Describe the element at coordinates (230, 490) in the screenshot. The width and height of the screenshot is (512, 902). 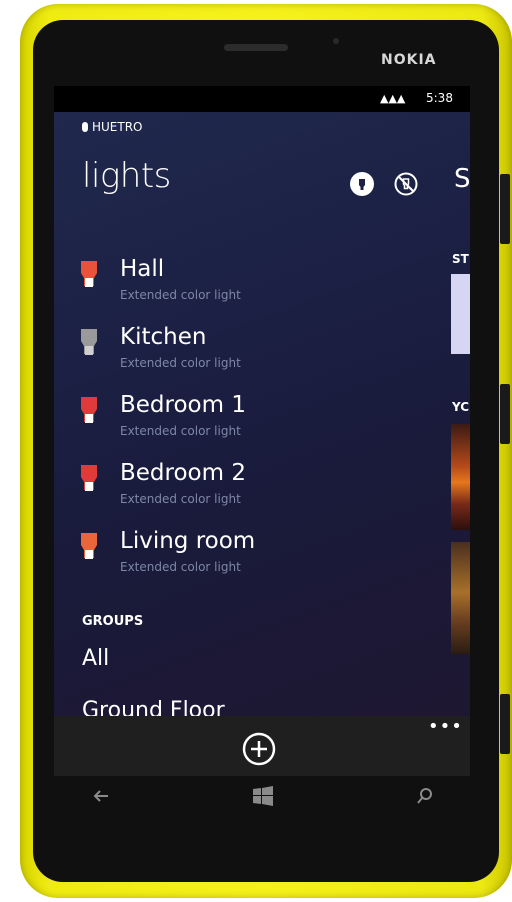
I see `light-item-bedroom-2: Bedroom 2 Extended color light` at that location.